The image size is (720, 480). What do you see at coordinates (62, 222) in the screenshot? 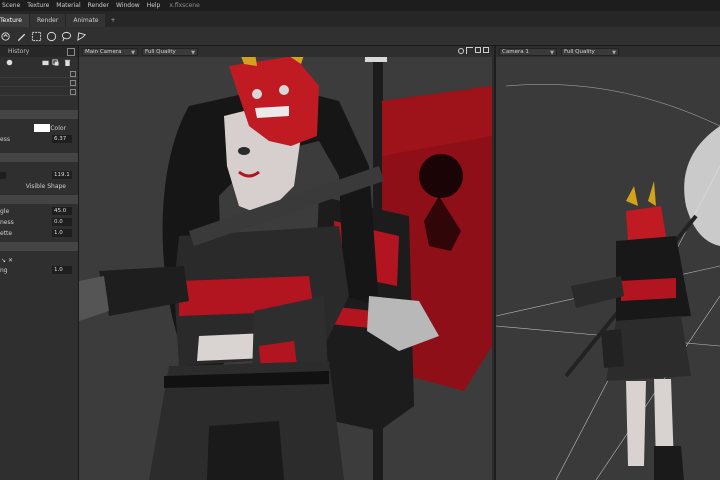
I see `ness-value-field: 0.0` at bounding box center [62, 222].